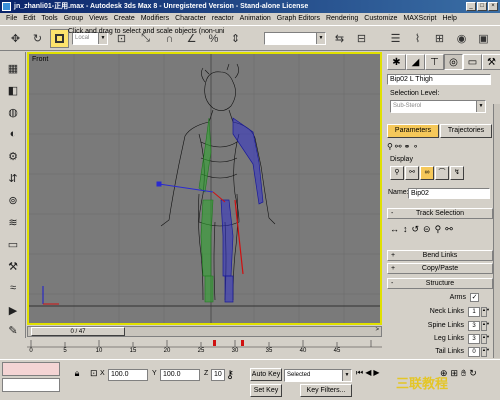 The image size is (500, 400). Describe the element at coordinates (394, 231) in the screenshot. I see `body-horizontal-icon: ↔` at that location.